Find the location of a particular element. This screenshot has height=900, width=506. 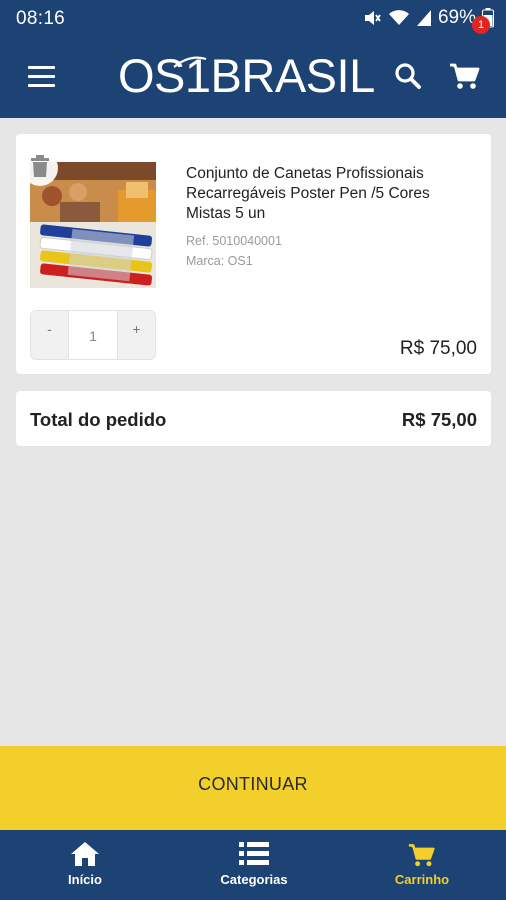

continue-button: CONTINUAR is located at coordinates (253, 788).